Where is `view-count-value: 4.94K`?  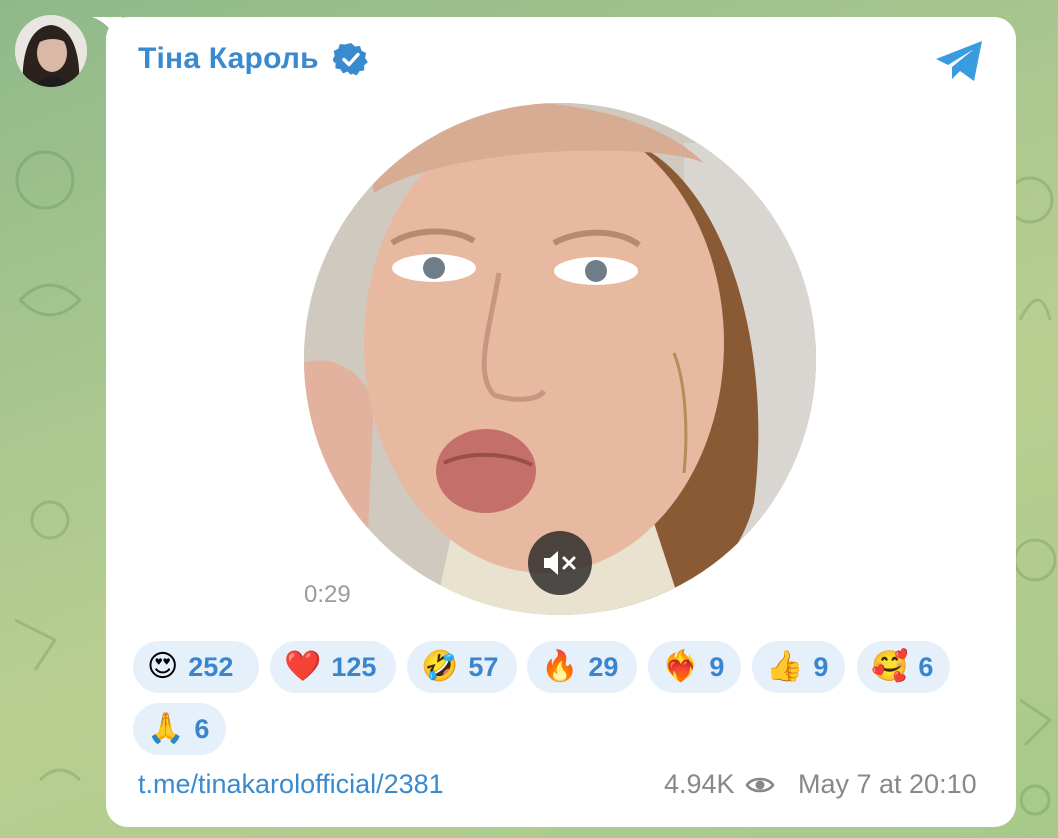
view-count-value: 4.94K is located at coordinates (699, 784).